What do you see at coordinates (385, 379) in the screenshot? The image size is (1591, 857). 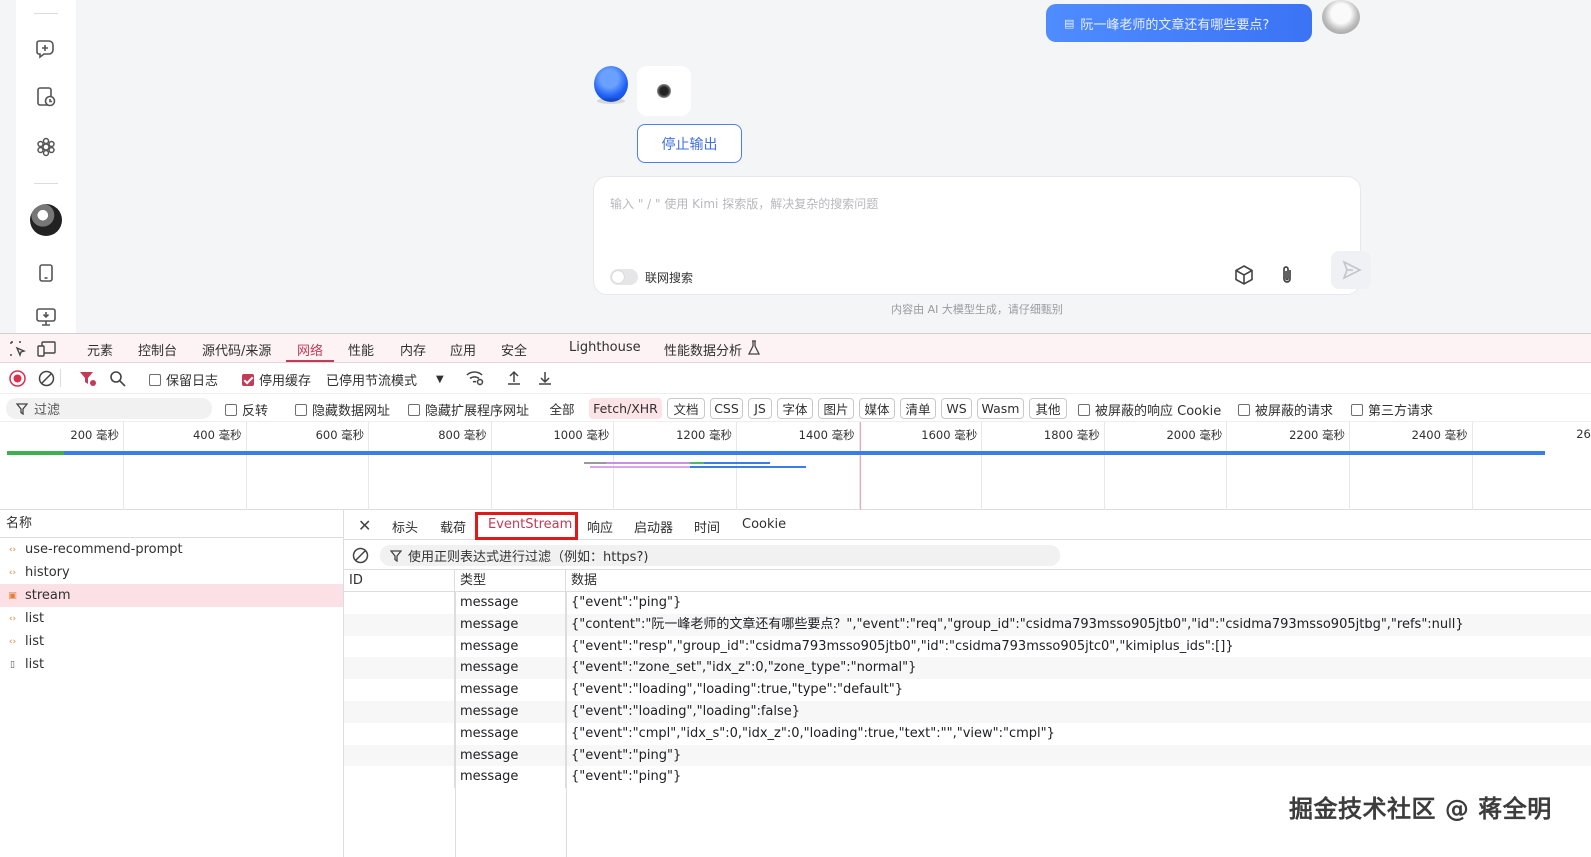 I see `throttling-select: 已停用节流模式 ▼` at bounding box center [385, 379].